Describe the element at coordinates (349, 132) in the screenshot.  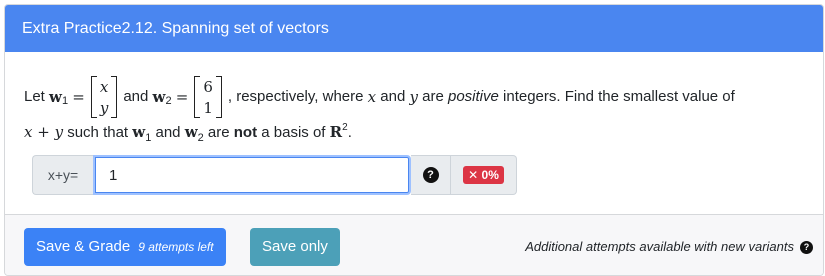
I see `period: .` at that location.